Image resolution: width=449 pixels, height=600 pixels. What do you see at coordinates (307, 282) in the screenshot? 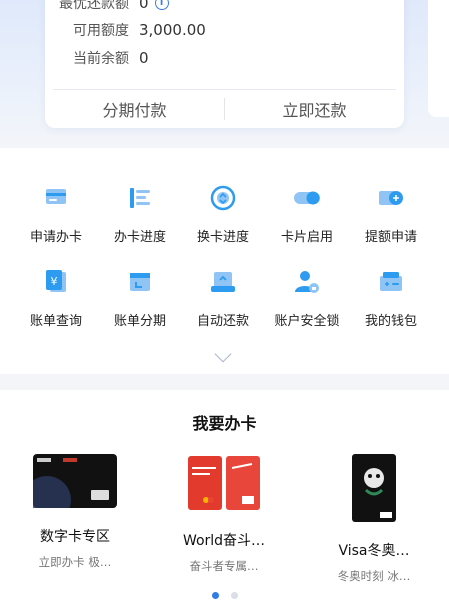
I see `user-lock-icon` at bounding box center [307, 282].